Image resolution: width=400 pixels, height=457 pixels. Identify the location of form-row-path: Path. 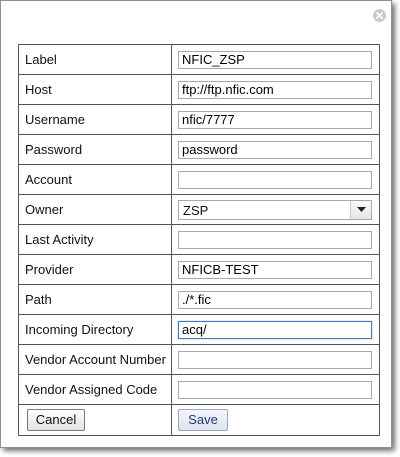
(199, 299).